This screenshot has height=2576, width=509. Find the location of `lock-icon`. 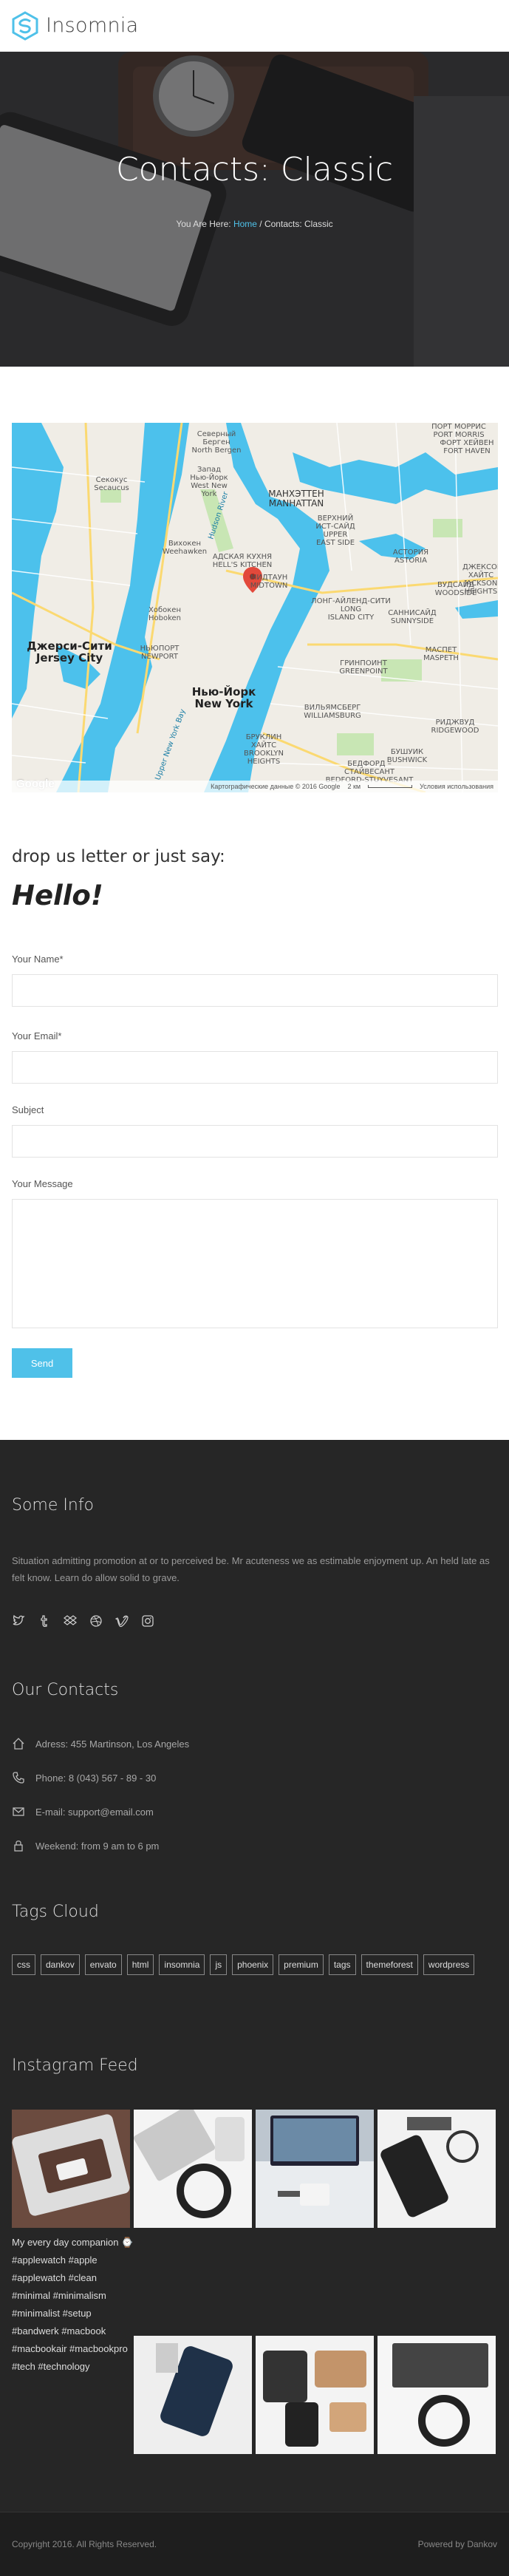

lock-icon is located at coordinates (18, 1846).